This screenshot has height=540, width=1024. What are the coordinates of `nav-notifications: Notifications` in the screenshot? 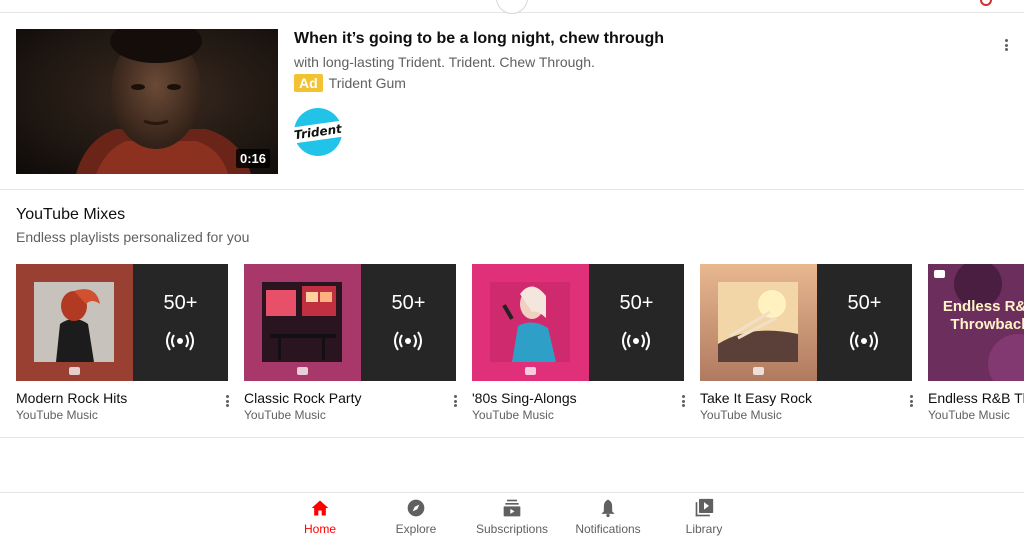 It's located at (608, 516).